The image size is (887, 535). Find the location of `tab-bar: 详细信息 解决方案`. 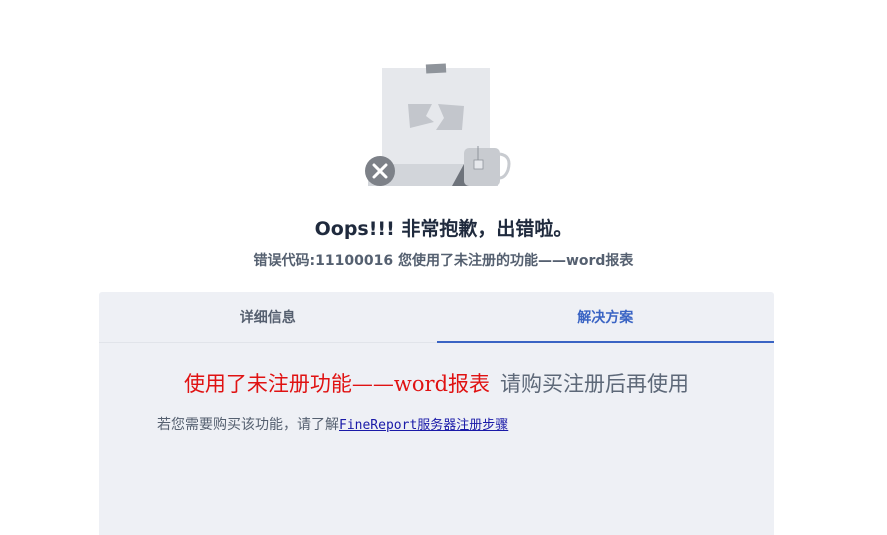

tab-bar: 详细信息 解决方案 is located at coordinates (436, 317).